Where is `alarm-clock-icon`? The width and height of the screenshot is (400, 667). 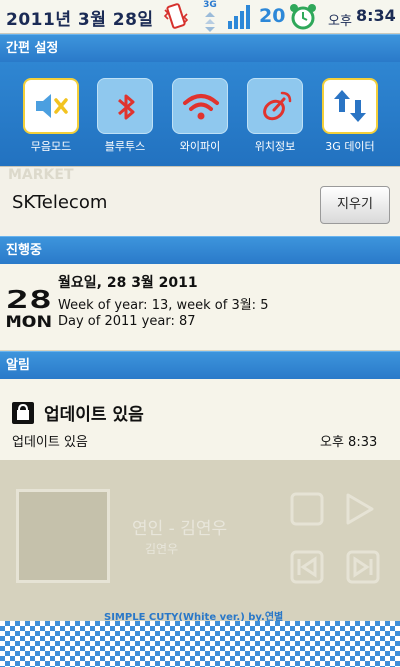 alarm-clock-icon is located at coordinates (303, 17).